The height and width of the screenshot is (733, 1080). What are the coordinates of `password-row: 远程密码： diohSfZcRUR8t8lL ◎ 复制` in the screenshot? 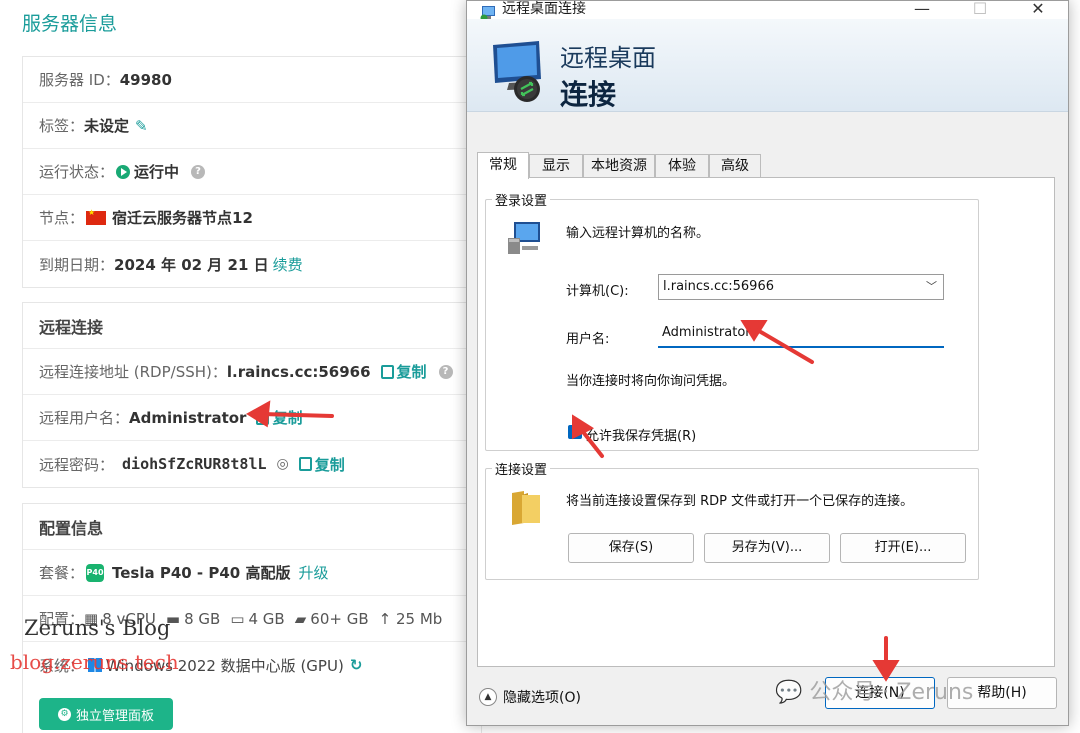 It's located at (252, 464).